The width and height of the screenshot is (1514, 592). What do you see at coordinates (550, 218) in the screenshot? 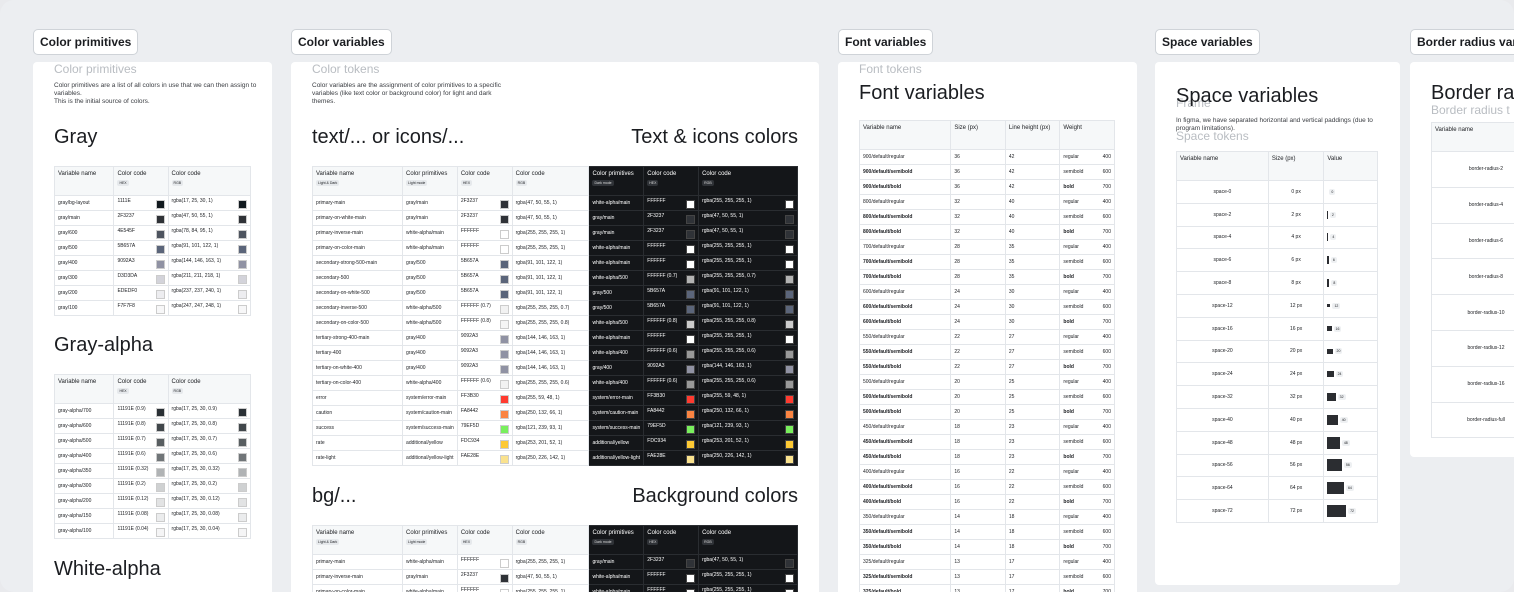
I see `cell-light-rgb: rgba(47, 50, 55, 1)` at bounding box center [550, 218].